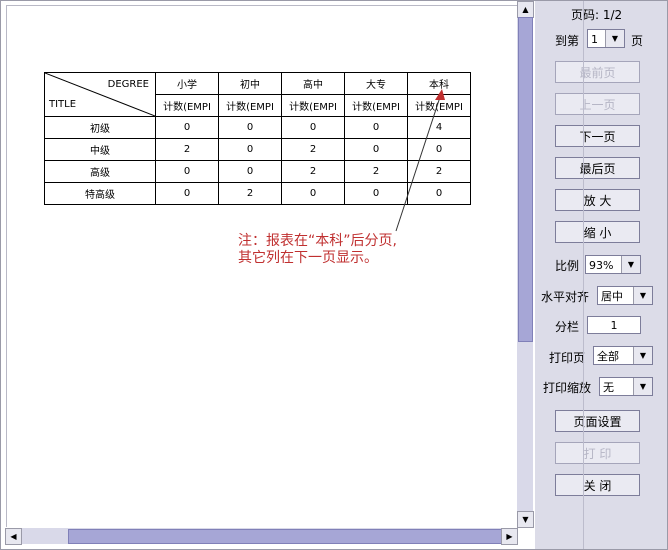  I want to click on next-page-button: 下一页, so click(597, 136).